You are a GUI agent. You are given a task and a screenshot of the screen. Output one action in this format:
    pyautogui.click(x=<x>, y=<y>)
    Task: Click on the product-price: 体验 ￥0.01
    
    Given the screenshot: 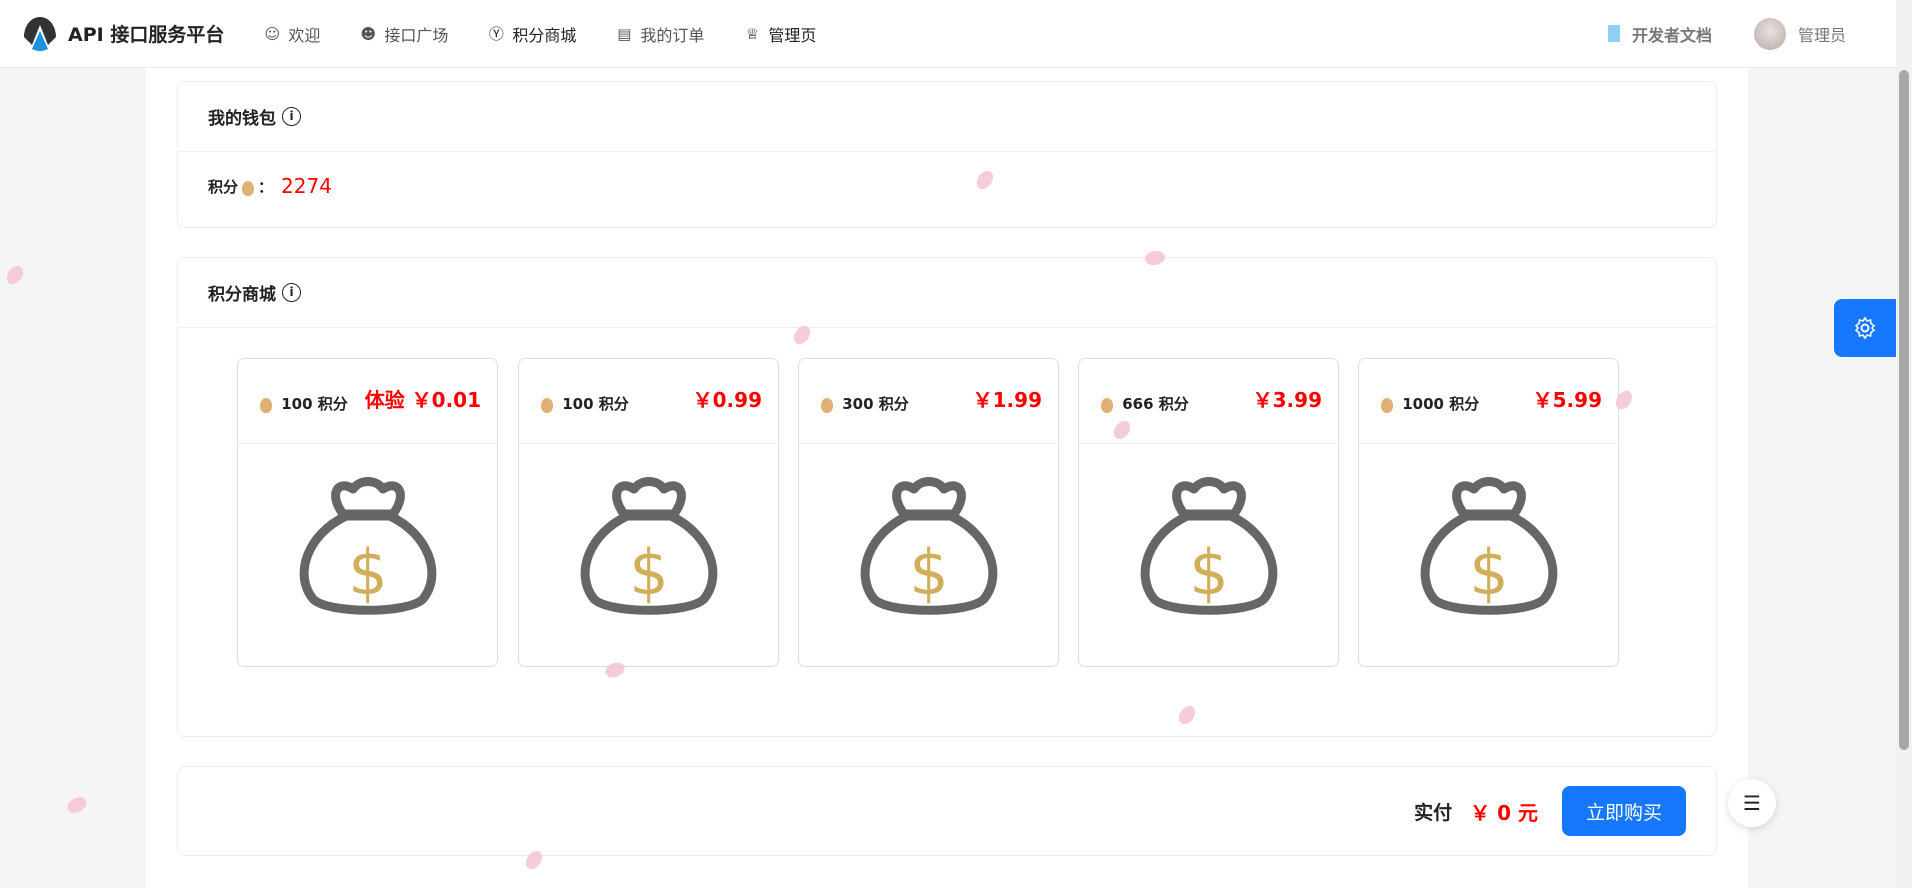 What is the action you would take?
    pyautogui.click(x=422, y=400)
    